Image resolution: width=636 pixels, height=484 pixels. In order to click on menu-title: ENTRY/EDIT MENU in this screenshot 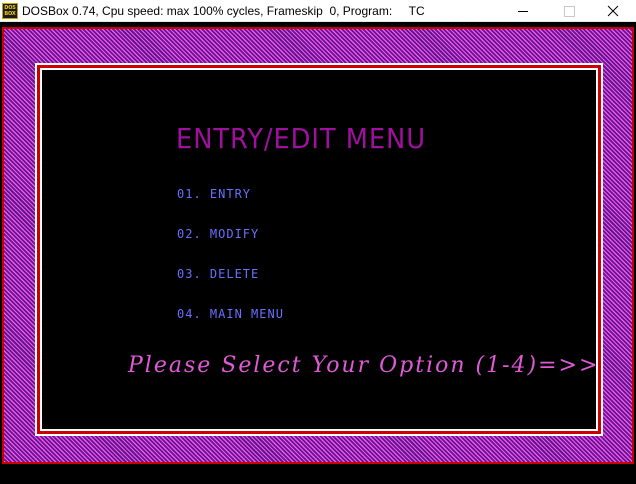, I will do `click(301, 138)`.